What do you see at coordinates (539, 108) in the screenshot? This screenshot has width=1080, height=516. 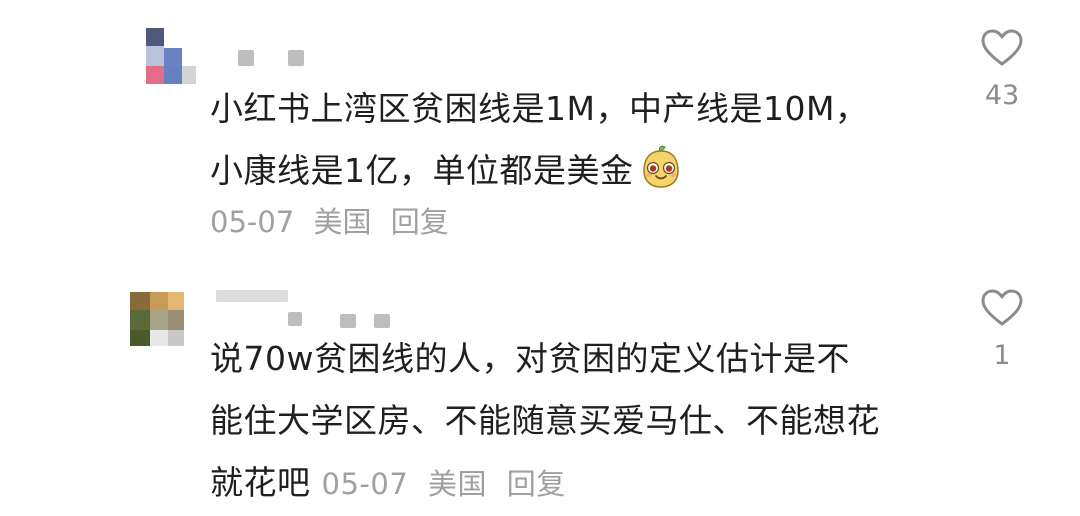 I see `comment-line: 小红书上湾区贫困线是1M，中产线是10M，` at bounding box center [539, 108].